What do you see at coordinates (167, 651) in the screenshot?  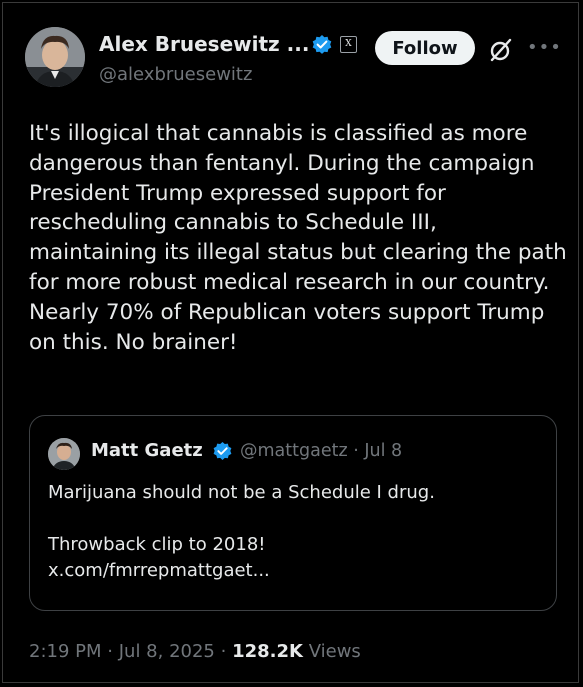 I see `post-date: Jul 8, 2025` at bounding box center [167, 651].